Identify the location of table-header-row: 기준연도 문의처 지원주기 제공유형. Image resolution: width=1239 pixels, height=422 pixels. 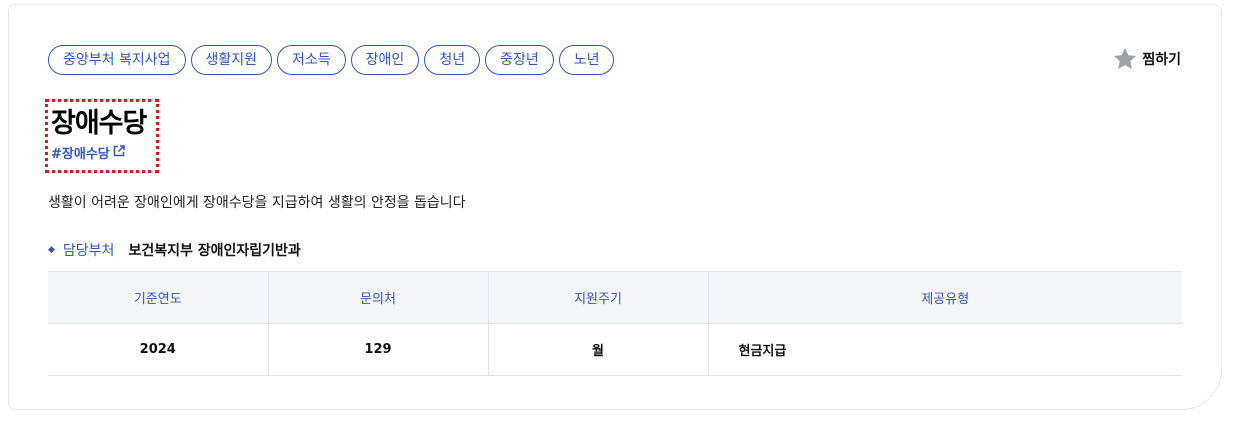
(615, 297).